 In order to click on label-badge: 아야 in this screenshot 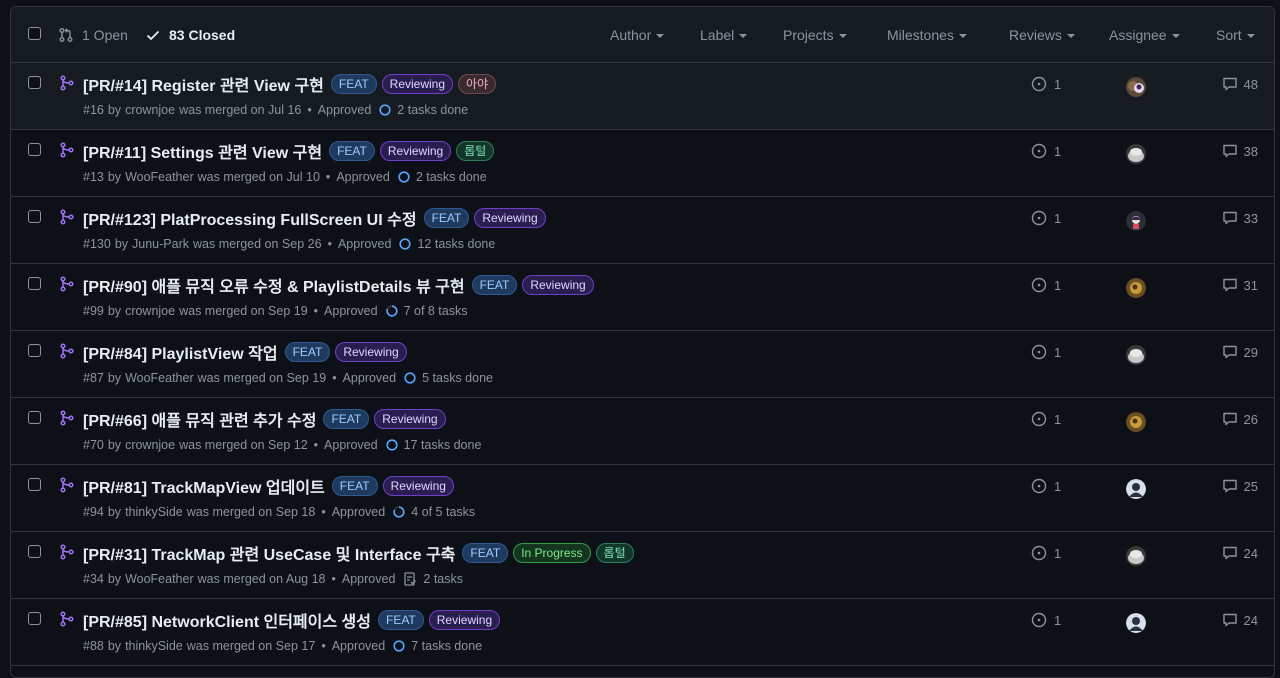, I will do `click(477, 84)`.